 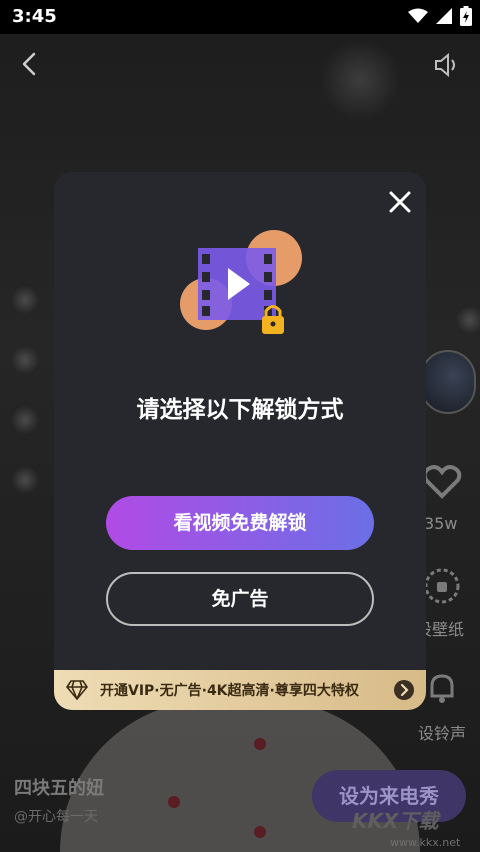 What do you see at coordinates (442, 482) in the screenshot?
I see `heart-icon` at bounding box center [442, 482].